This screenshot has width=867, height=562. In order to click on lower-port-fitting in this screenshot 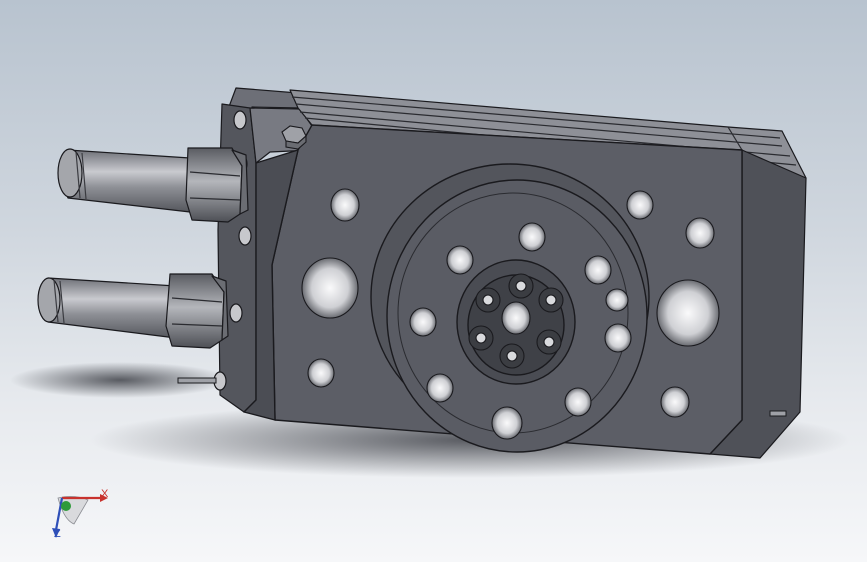, I will do `click(133, 311)`.